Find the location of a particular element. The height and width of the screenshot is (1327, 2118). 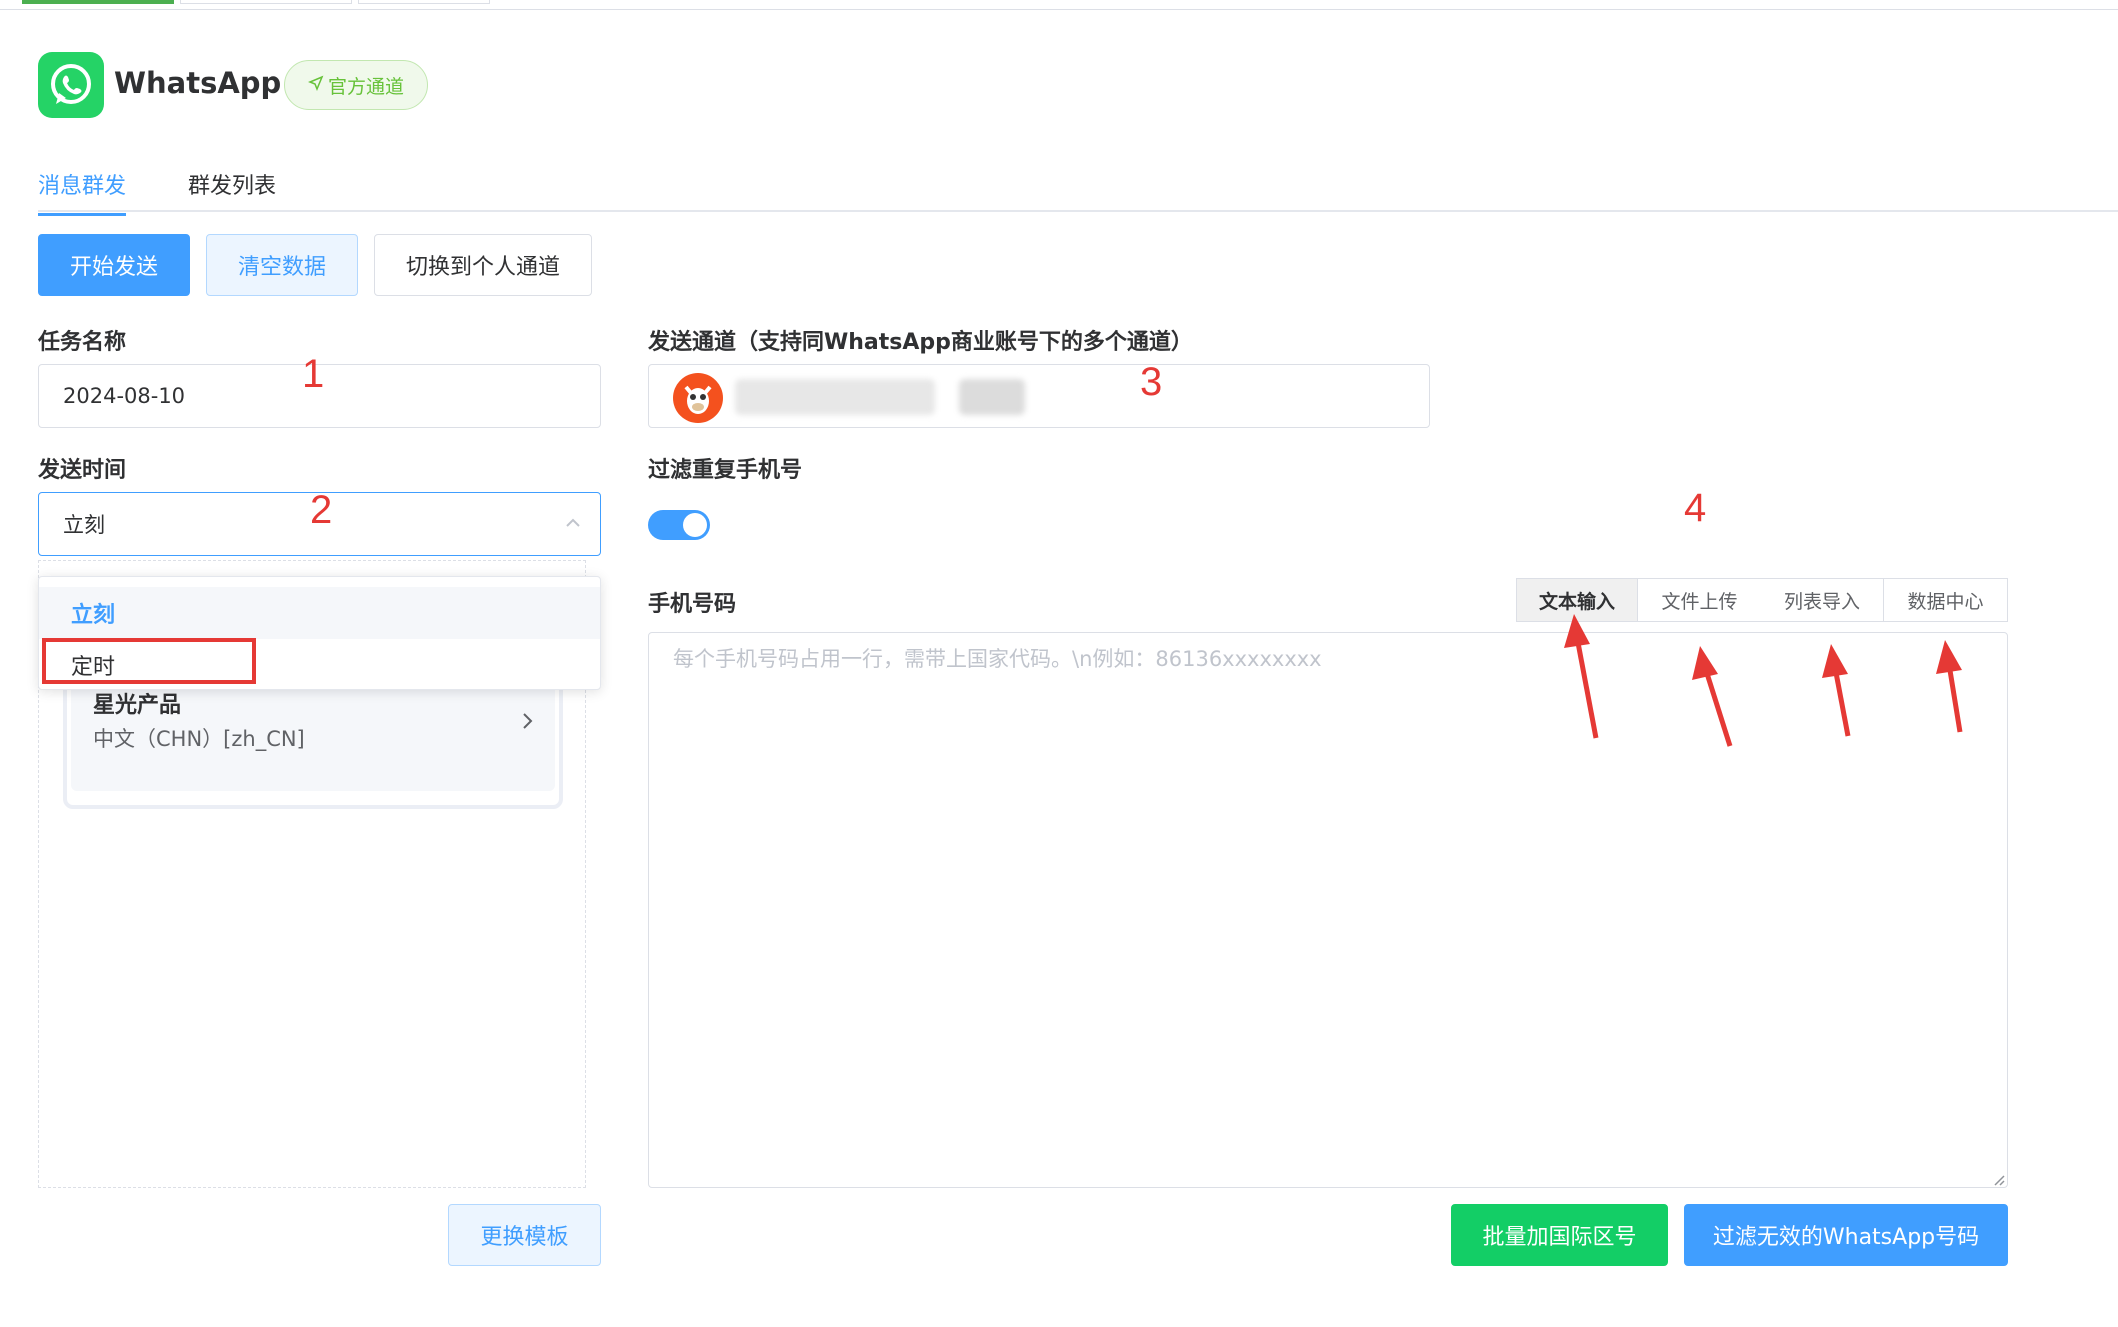

official-channel-tag: 官方通道 is located at coordinates (356, 85).